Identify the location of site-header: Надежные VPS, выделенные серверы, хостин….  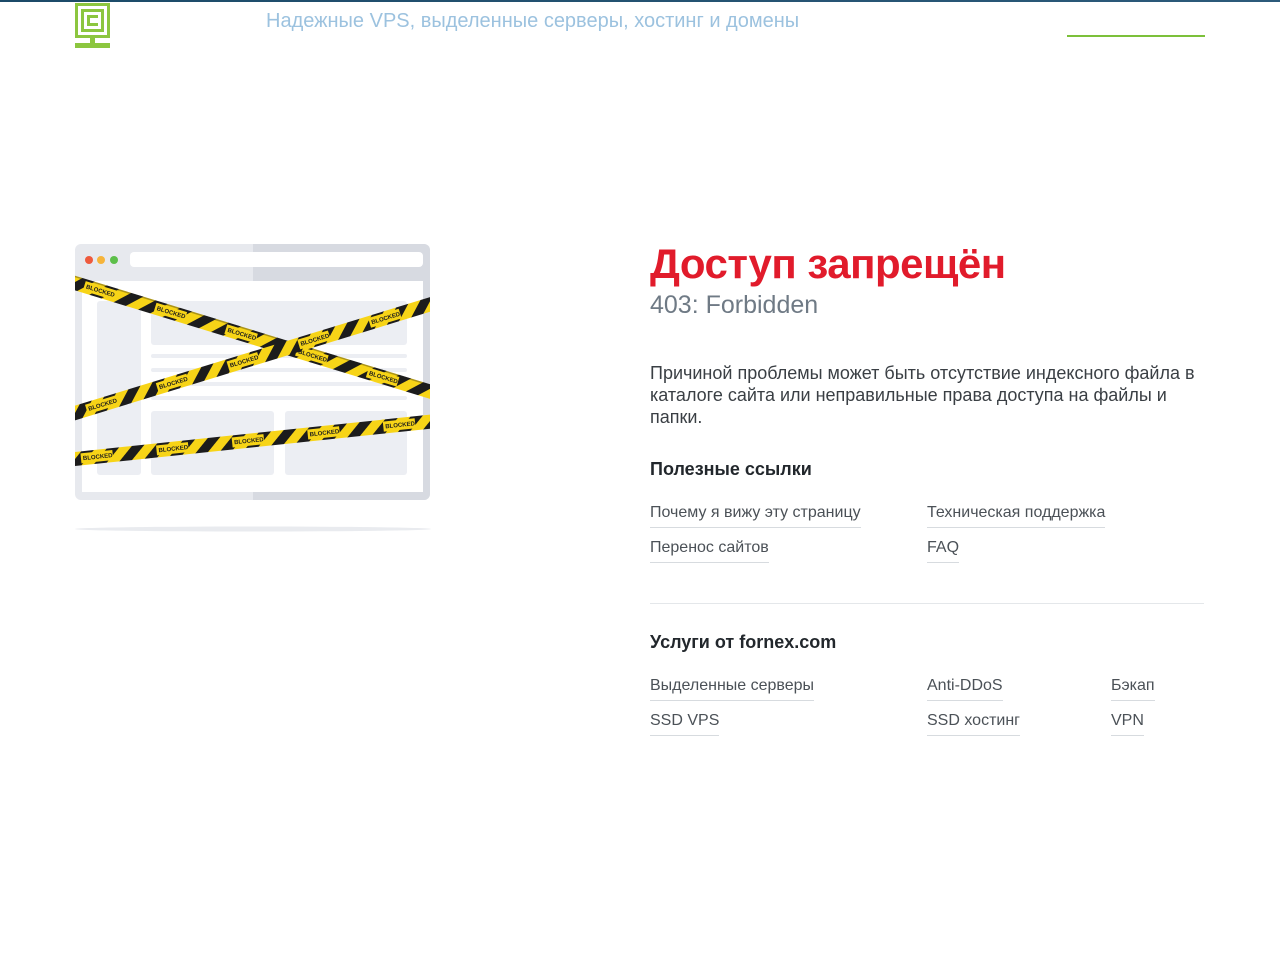
(640, 30).